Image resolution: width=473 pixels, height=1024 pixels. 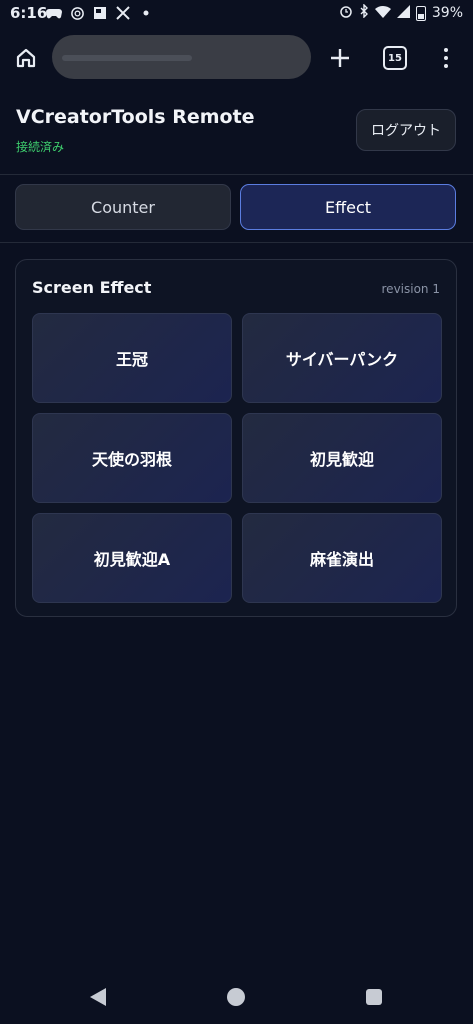 I want to click on effect-button-angel-wings: 天使の羽根, so click(x=132, y=458).